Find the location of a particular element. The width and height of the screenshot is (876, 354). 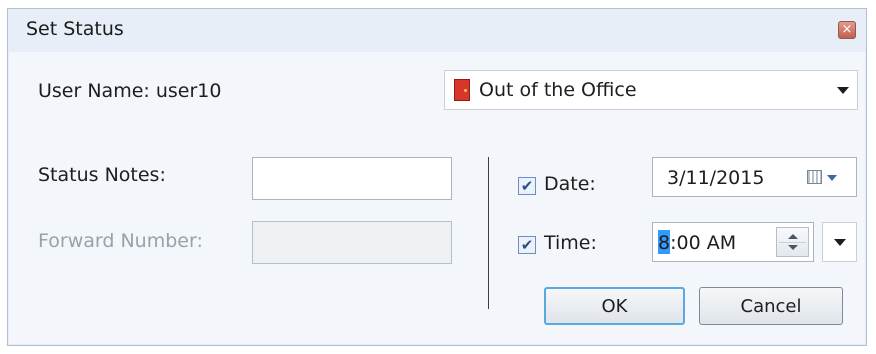

calendar-dropdown-icon is located at coordinates (832, 178).